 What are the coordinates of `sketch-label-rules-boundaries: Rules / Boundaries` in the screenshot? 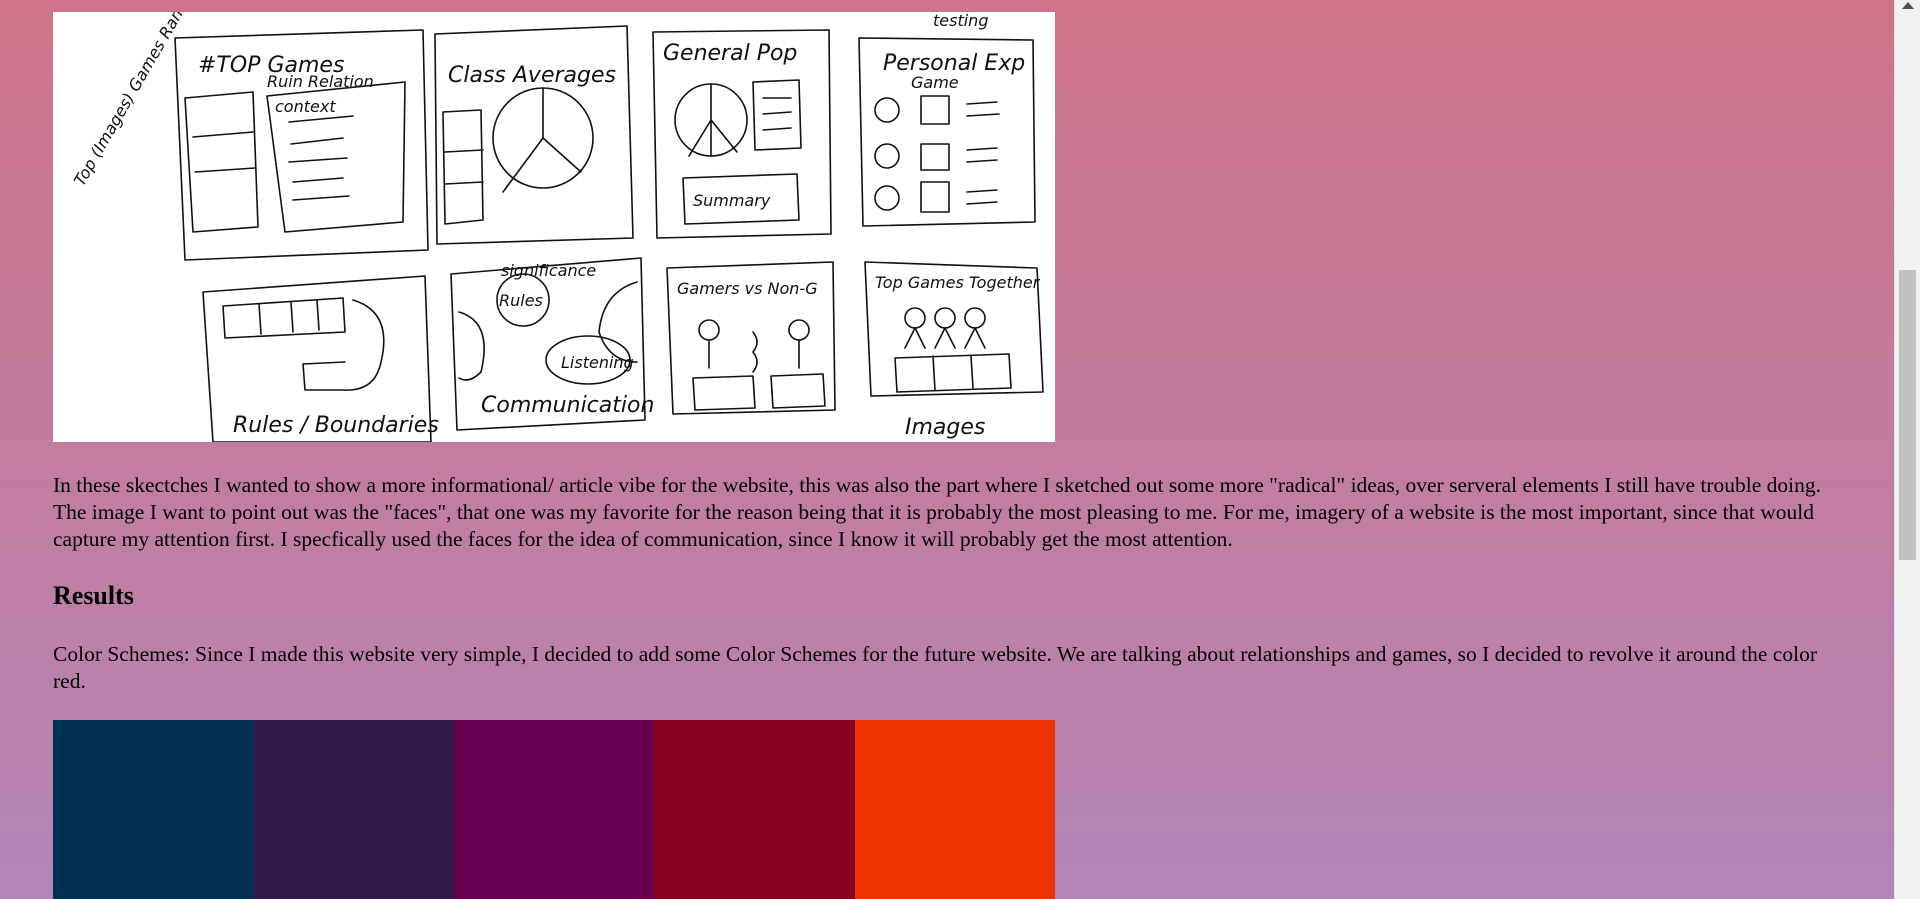 It's located at (336, 425).